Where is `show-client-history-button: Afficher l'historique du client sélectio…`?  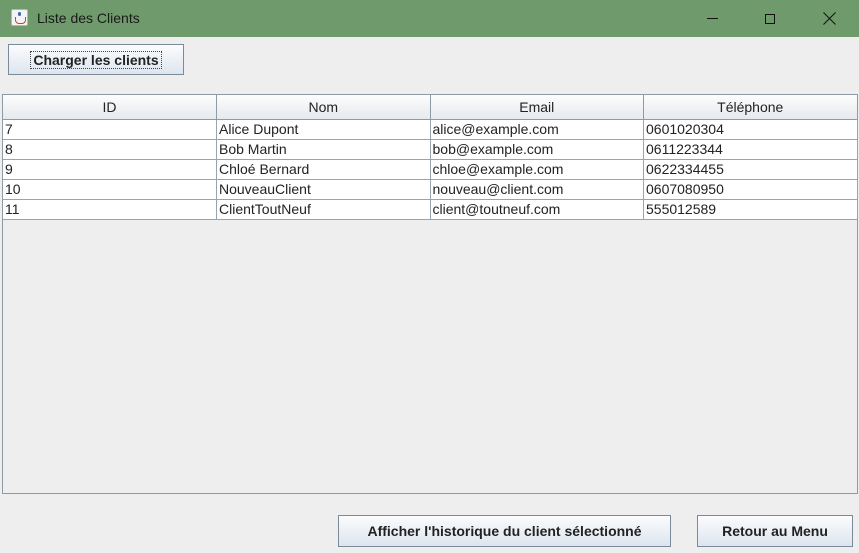
show-client-history-button: Afficher l'historique du client sélectio… is located at coordinates (504, 531).